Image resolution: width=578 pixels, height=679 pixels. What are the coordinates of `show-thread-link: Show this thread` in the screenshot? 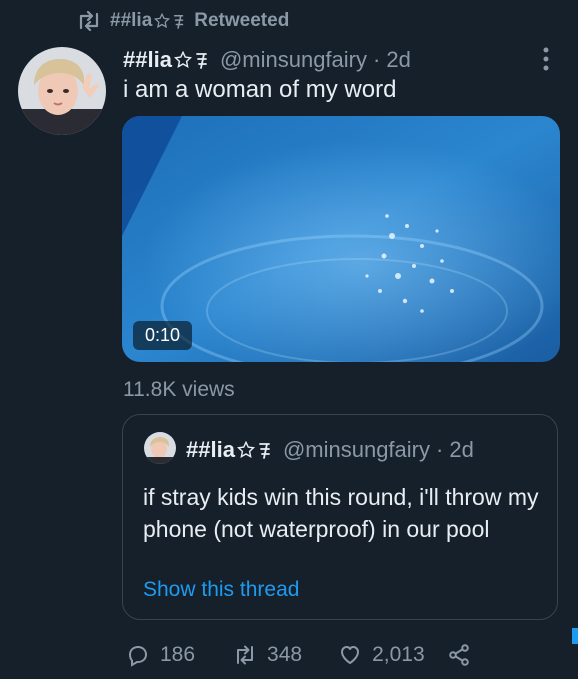 It's located at (221, 590).